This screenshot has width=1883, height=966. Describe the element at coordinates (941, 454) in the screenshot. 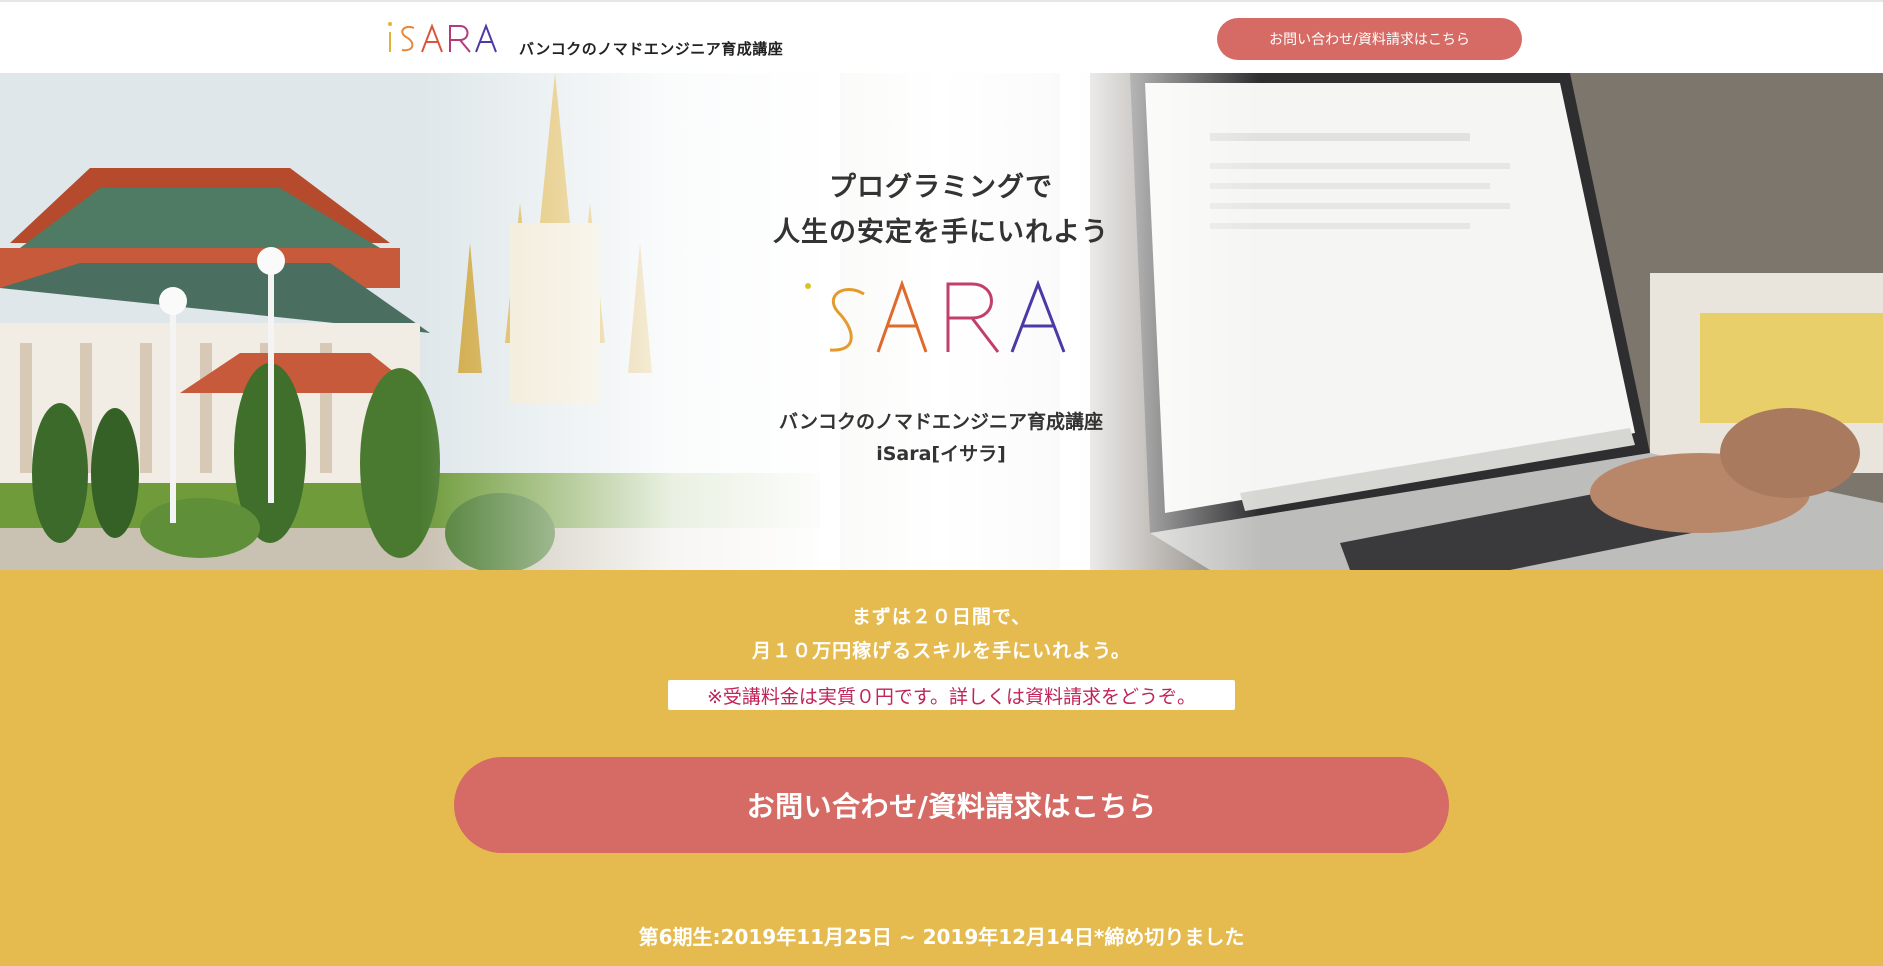

I see `hero-subtitle-line2: iSara[イサラ]` at that location.